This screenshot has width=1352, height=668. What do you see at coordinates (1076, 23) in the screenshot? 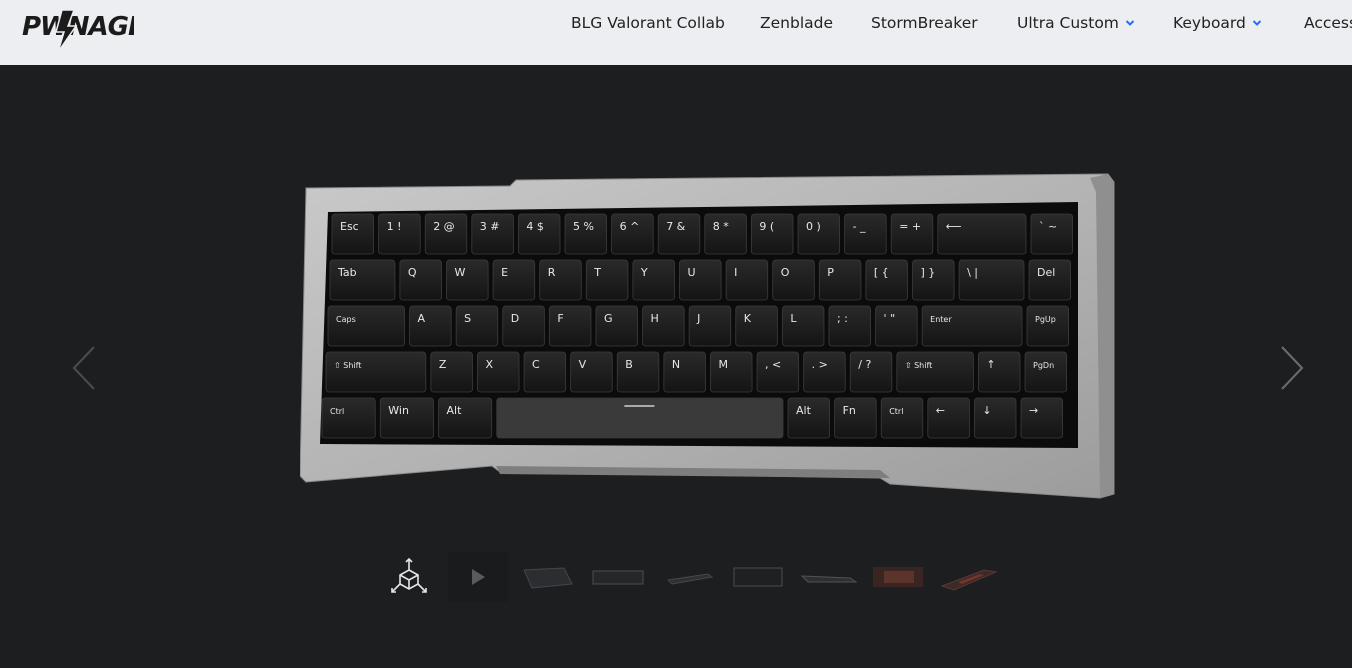
I see `nav-item-ultra-custom: Ultra Custom` at bounding box center [1076, 23].